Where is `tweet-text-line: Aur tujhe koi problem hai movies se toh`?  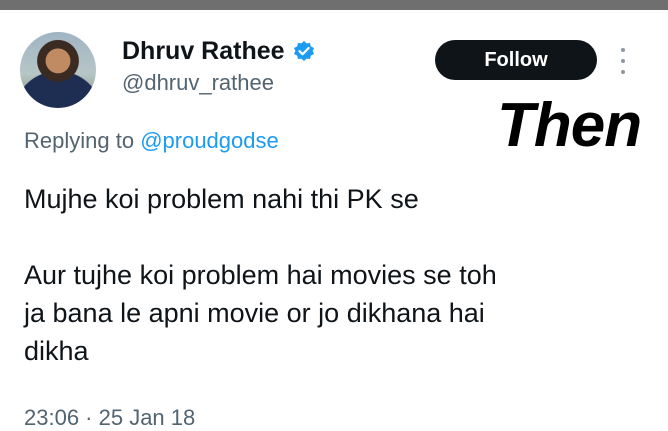 tweet-text-line: Aur tujhe koi problem hai movies se toh is located at coordinates (260, 275).